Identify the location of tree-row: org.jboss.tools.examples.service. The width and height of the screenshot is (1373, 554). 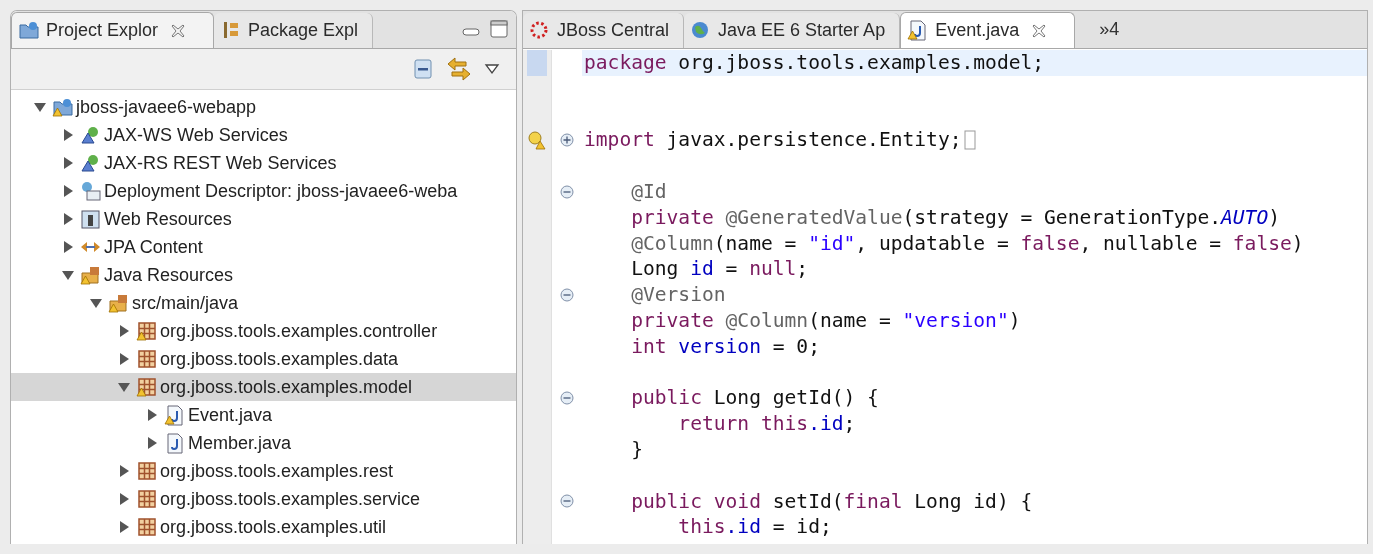
(263, 499).